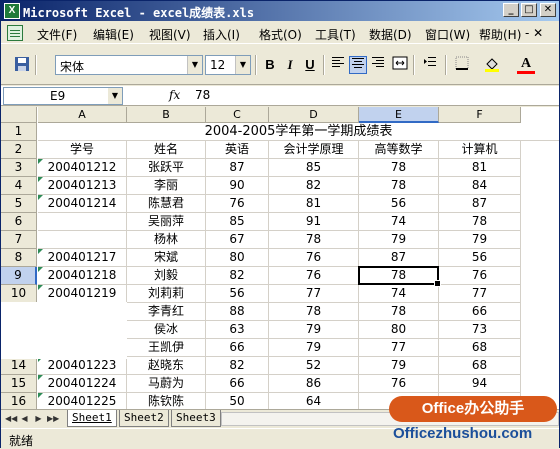  What do you see at coordinates (338, 65) in the screenshot?
I see `align-left-icon` at bounding box center [338, 65].